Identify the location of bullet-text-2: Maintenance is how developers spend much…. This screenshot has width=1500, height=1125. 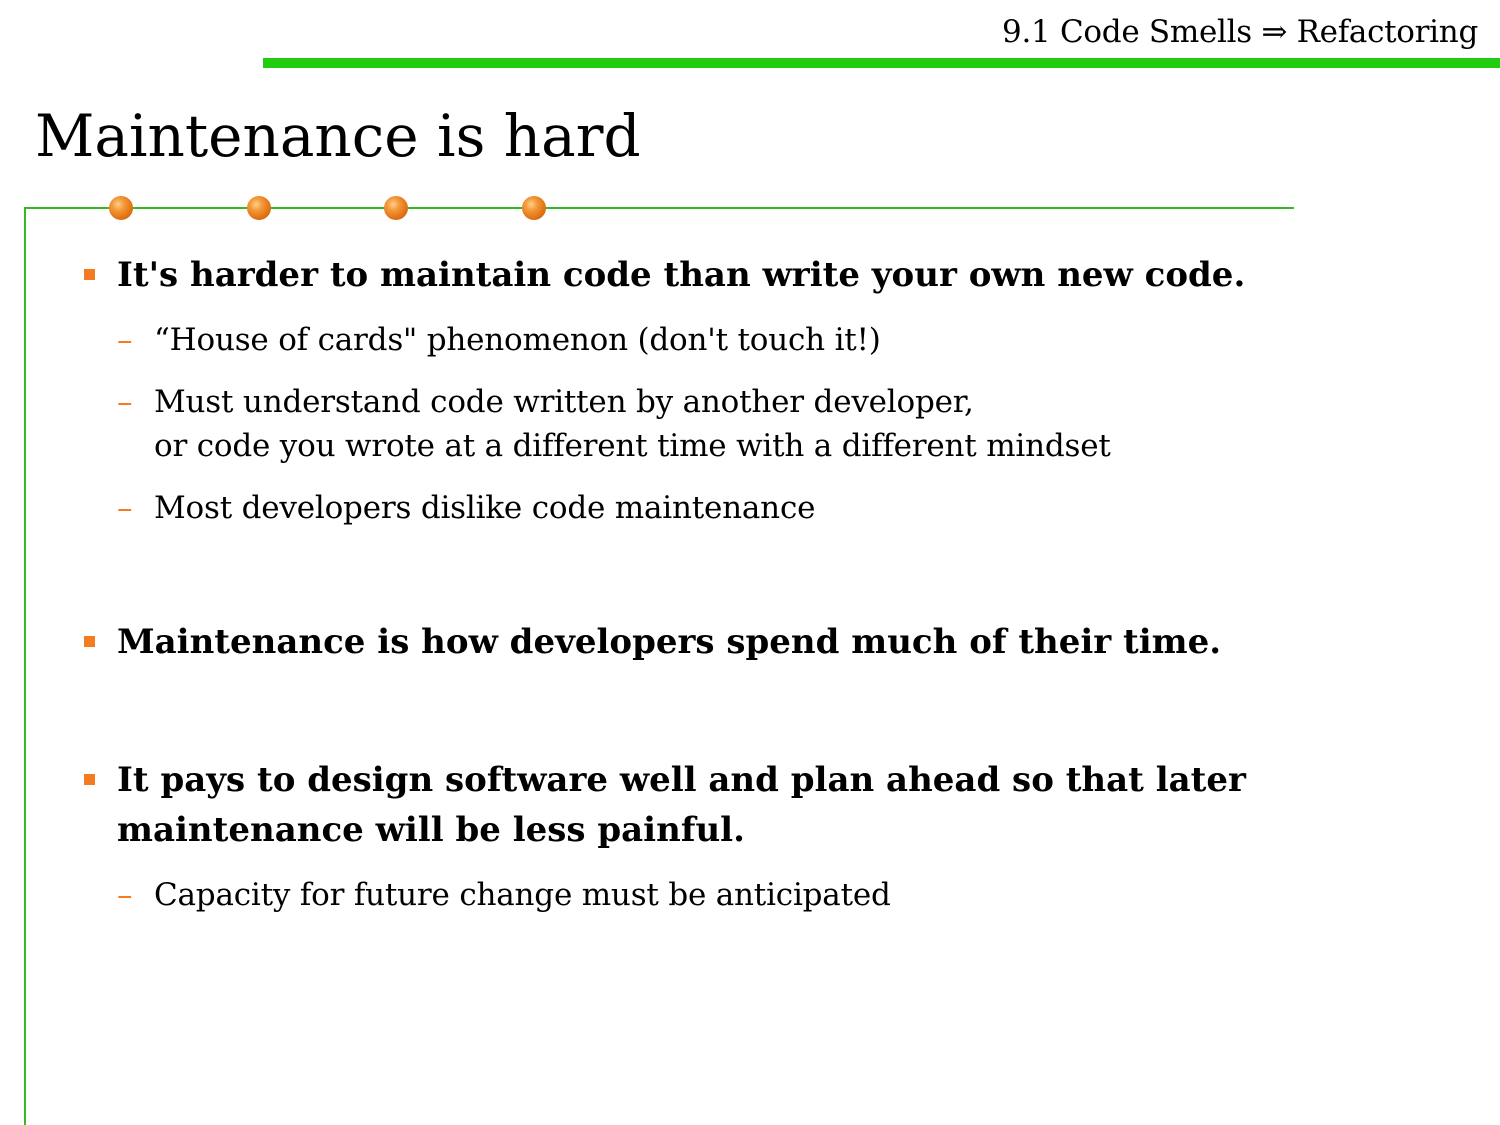
(669, 642).